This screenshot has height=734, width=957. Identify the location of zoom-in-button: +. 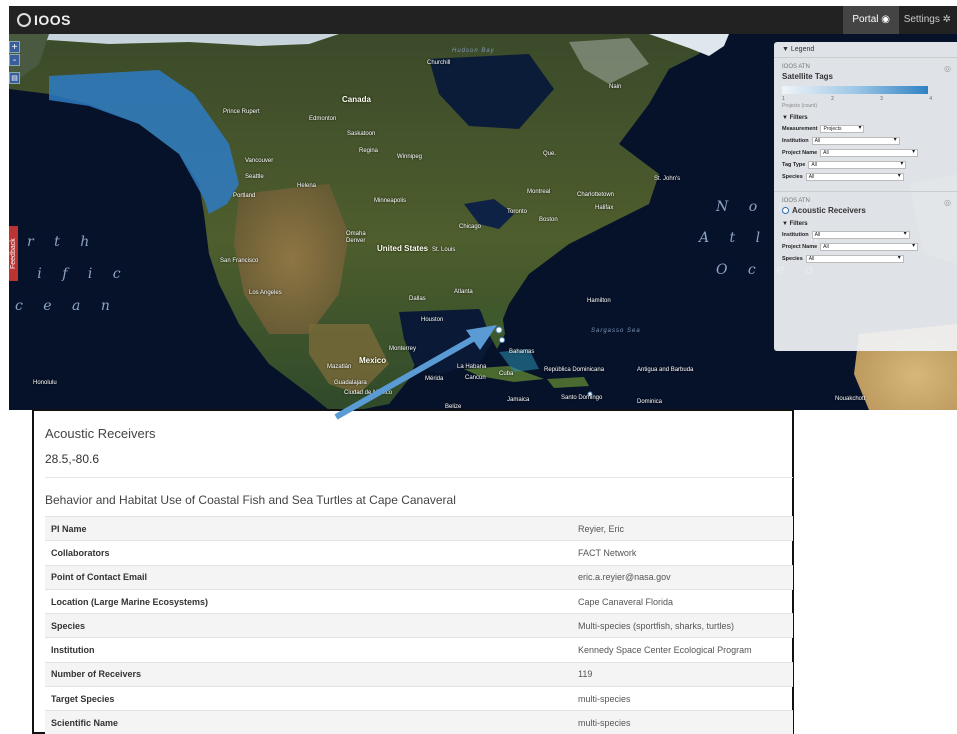
(14, 47).